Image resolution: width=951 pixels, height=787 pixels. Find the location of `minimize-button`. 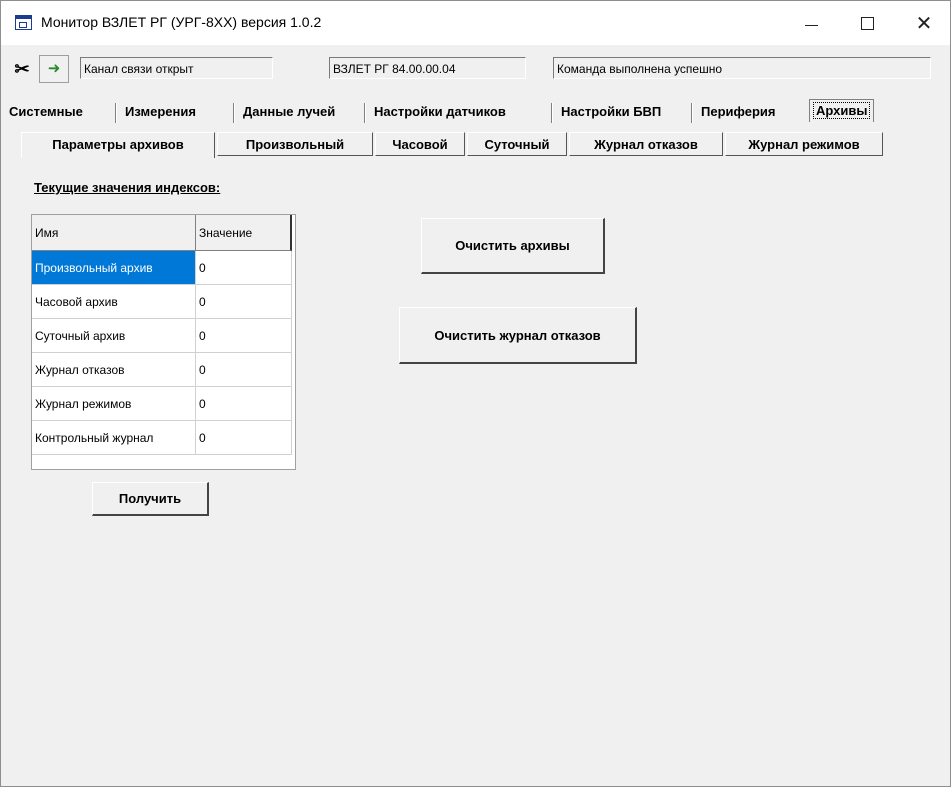

minimize-button is located at coordinates (812, 23).